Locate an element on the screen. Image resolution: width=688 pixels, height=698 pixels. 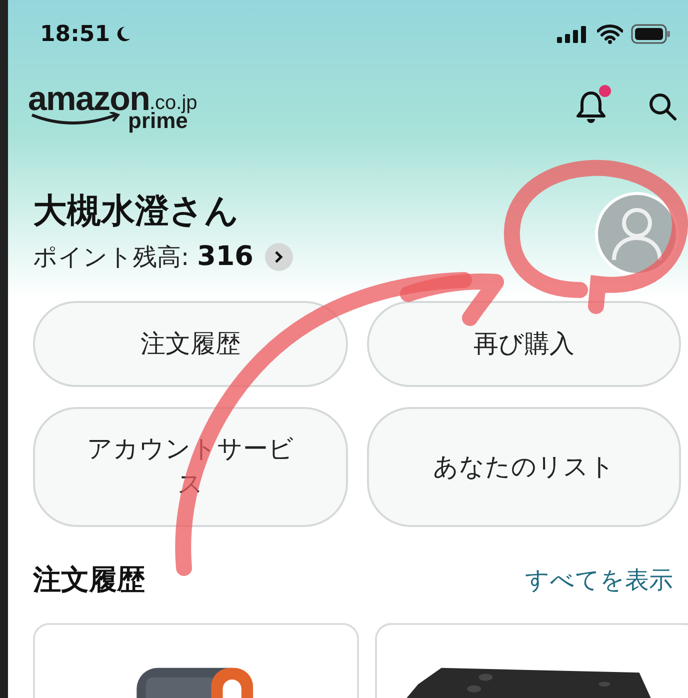
user-greeting: 大槻水澄さん is located at coordinates (136, 211).